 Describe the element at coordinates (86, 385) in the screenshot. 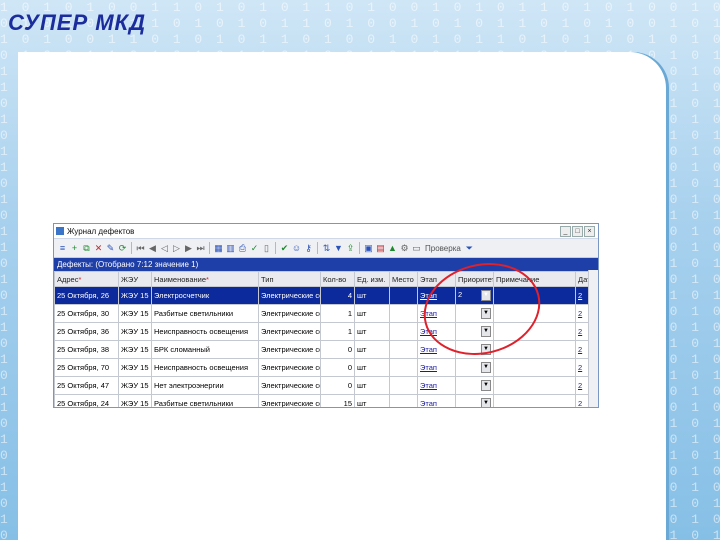

I see `cell-address: 25 Октября, 47` at that location.